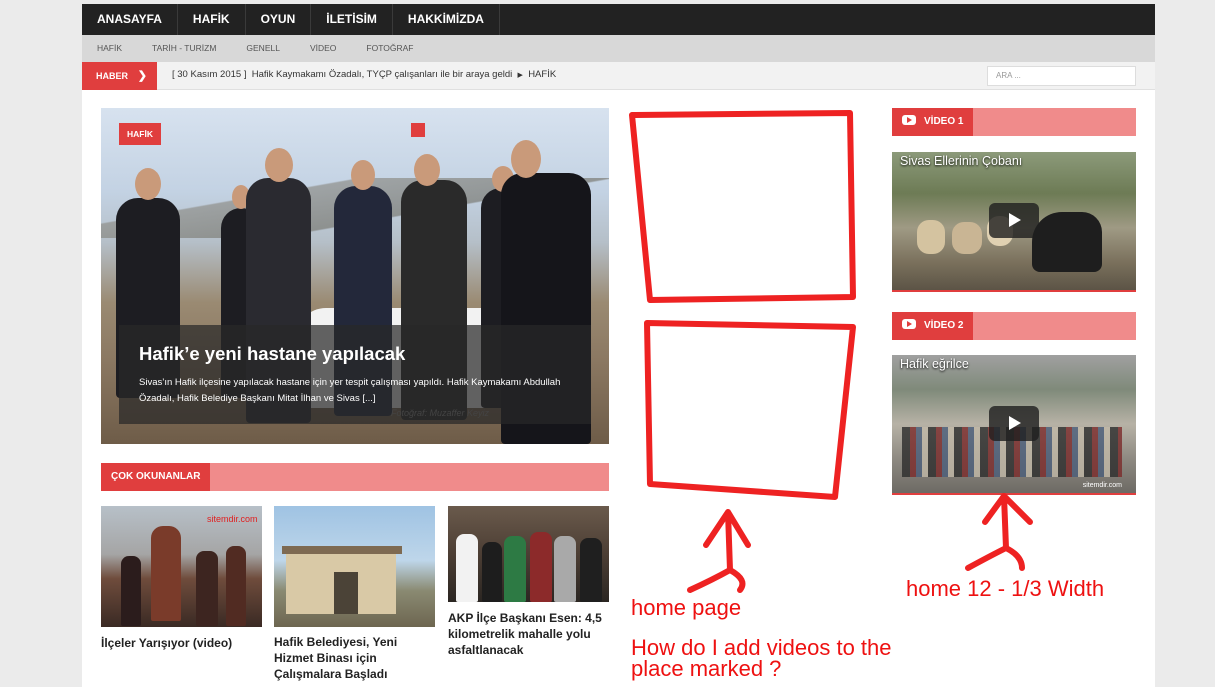  I want to click on slider-indicator, so click(418, 130).